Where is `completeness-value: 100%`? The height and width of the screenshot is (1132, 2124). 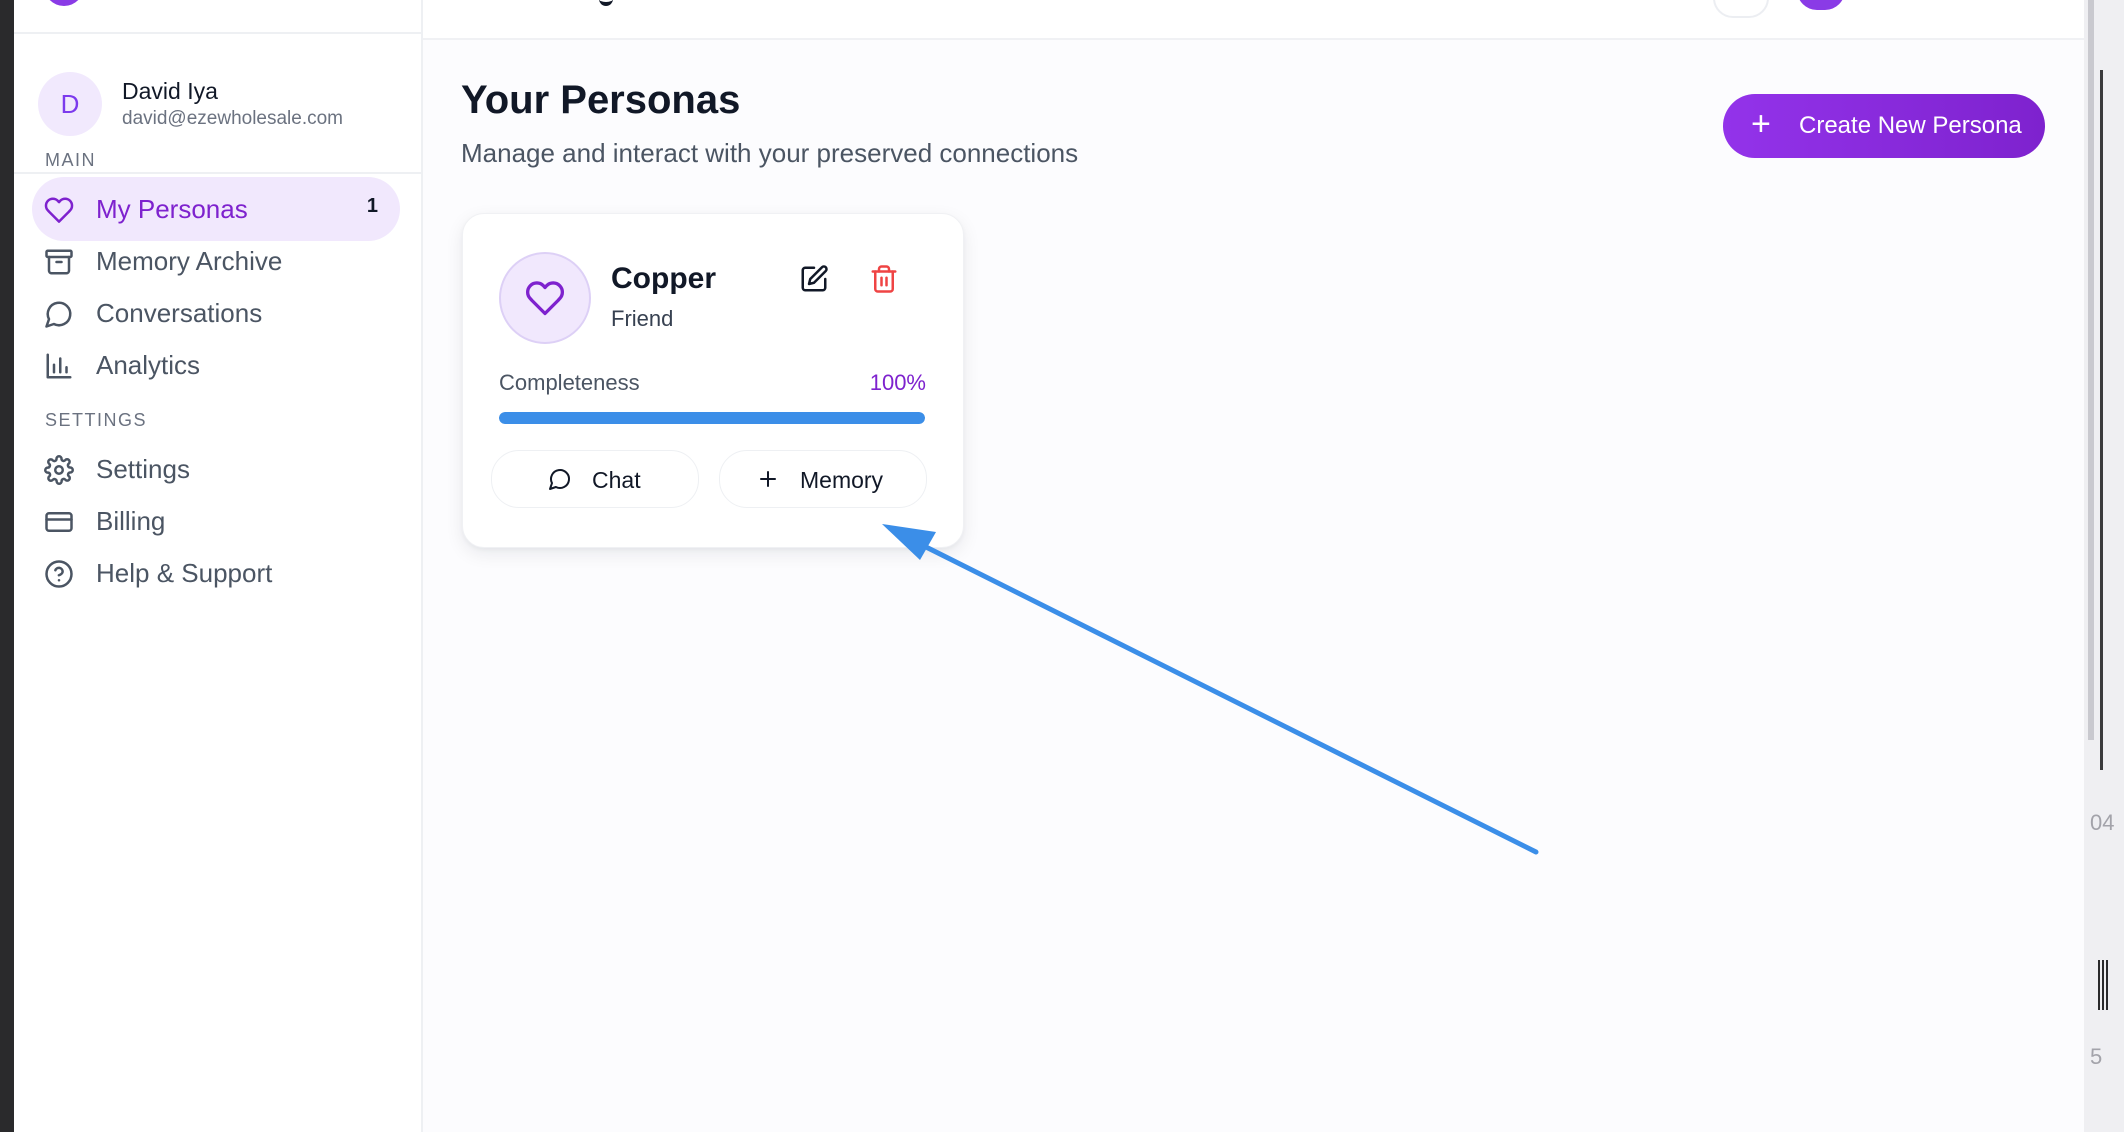 completeness-value: 100% is located at coordinates (897, 382).